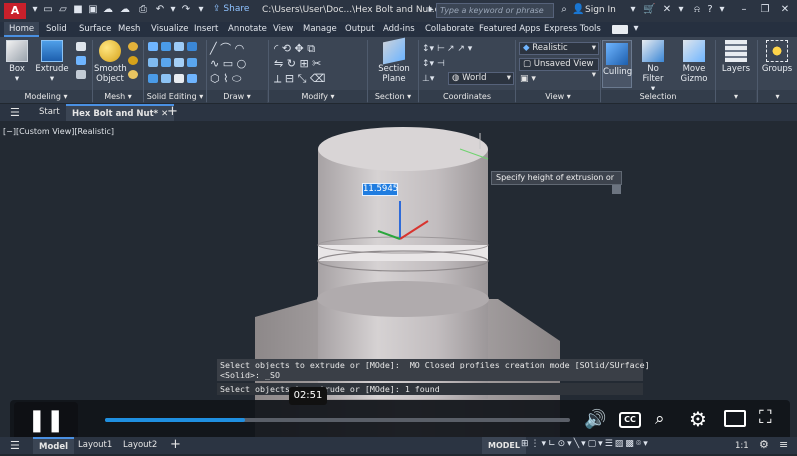 Image resolution: width=797 pixels, height=456 pixels. What do you see at coordinates (630, 444) in the screenshot?
I see `selection-cycling-icon: ▩` at bounding box center [630, 444].